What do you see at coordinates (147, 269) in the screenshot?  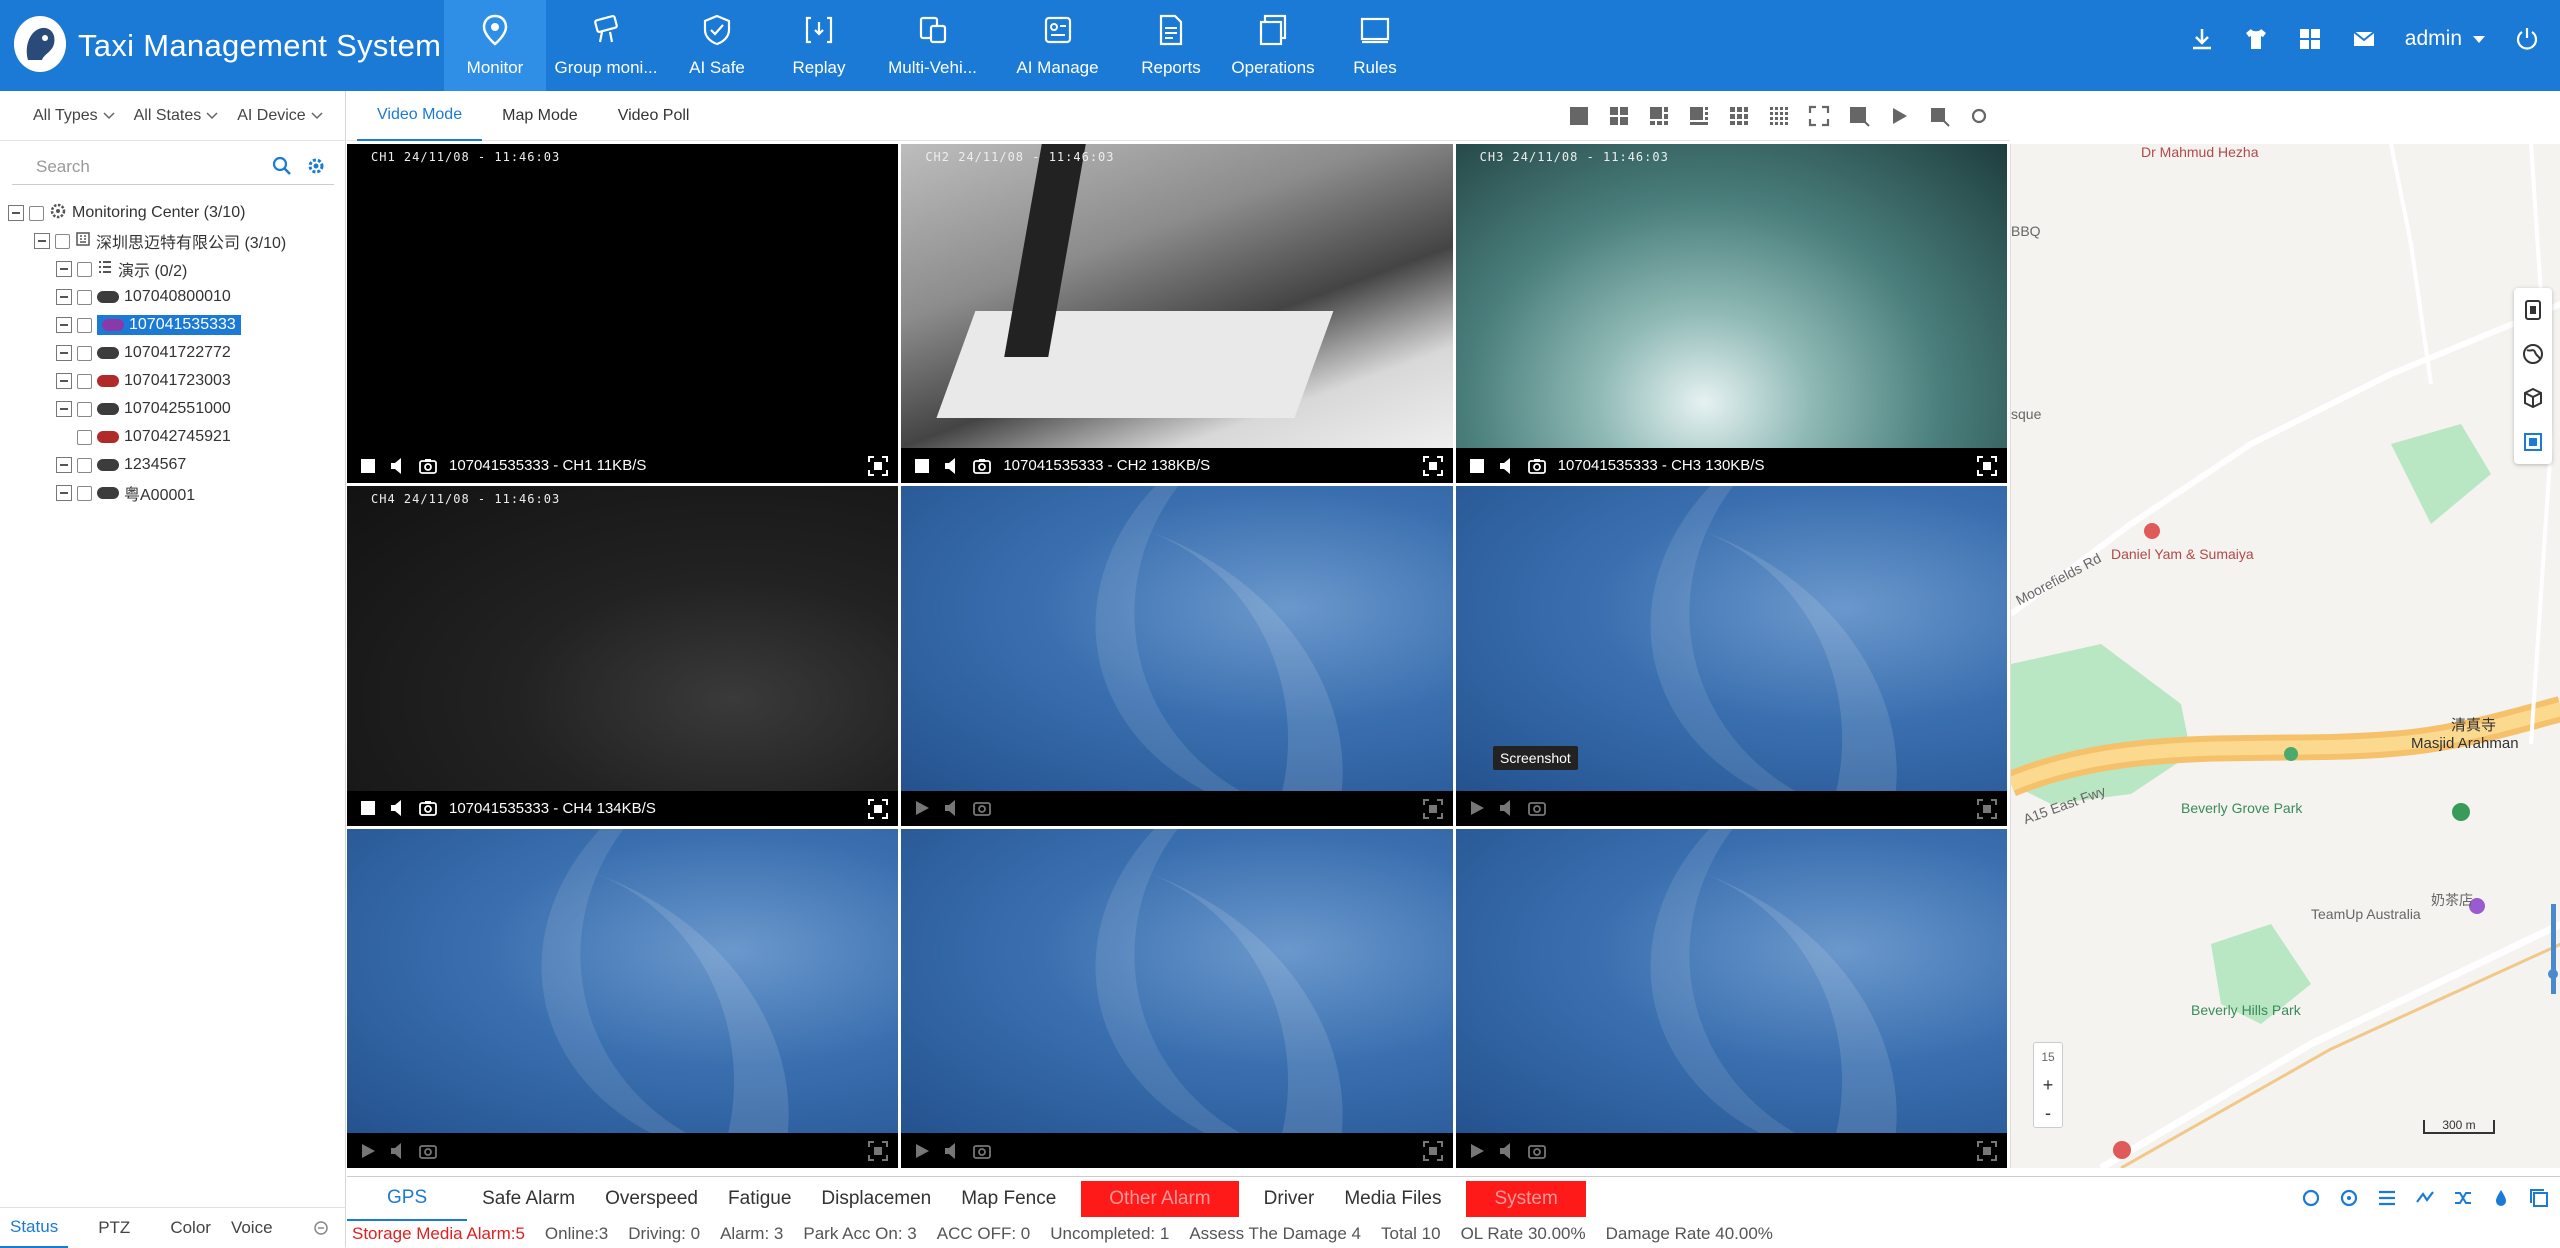 I see `tree-group: 演示 (0/2)` at bounding box center [147, 269].